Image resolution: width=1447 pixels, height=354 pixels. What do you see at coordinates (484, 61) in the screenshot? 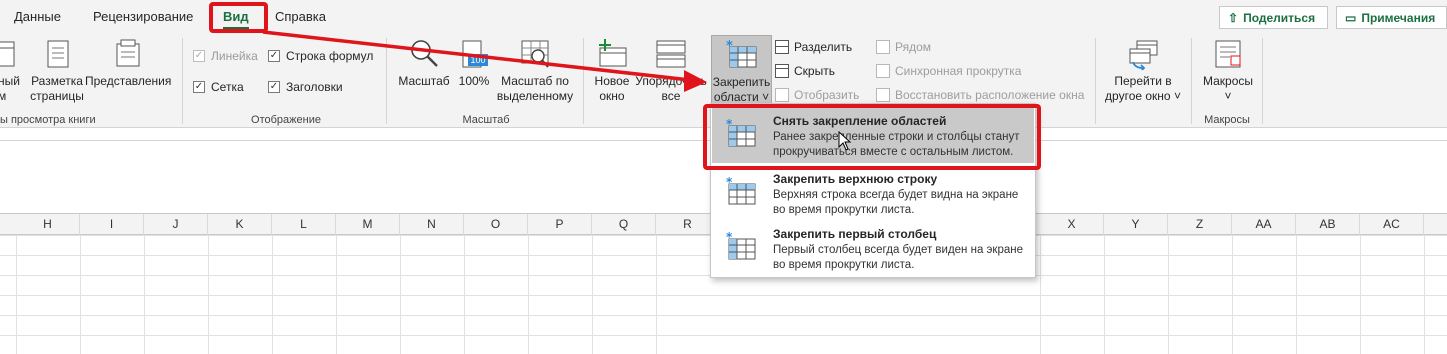
I see `annotation-arrow` at bounding box center [484, 61].